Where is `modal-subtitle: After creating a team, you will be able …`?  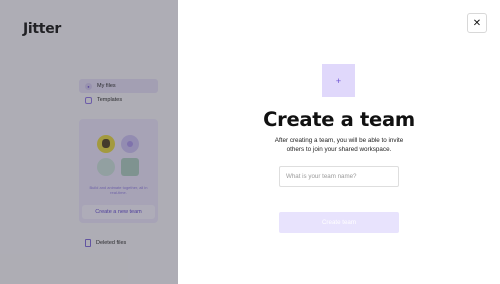
modal-subtitle: After creating a team, you will be able … is located at coordinates (339, 145).